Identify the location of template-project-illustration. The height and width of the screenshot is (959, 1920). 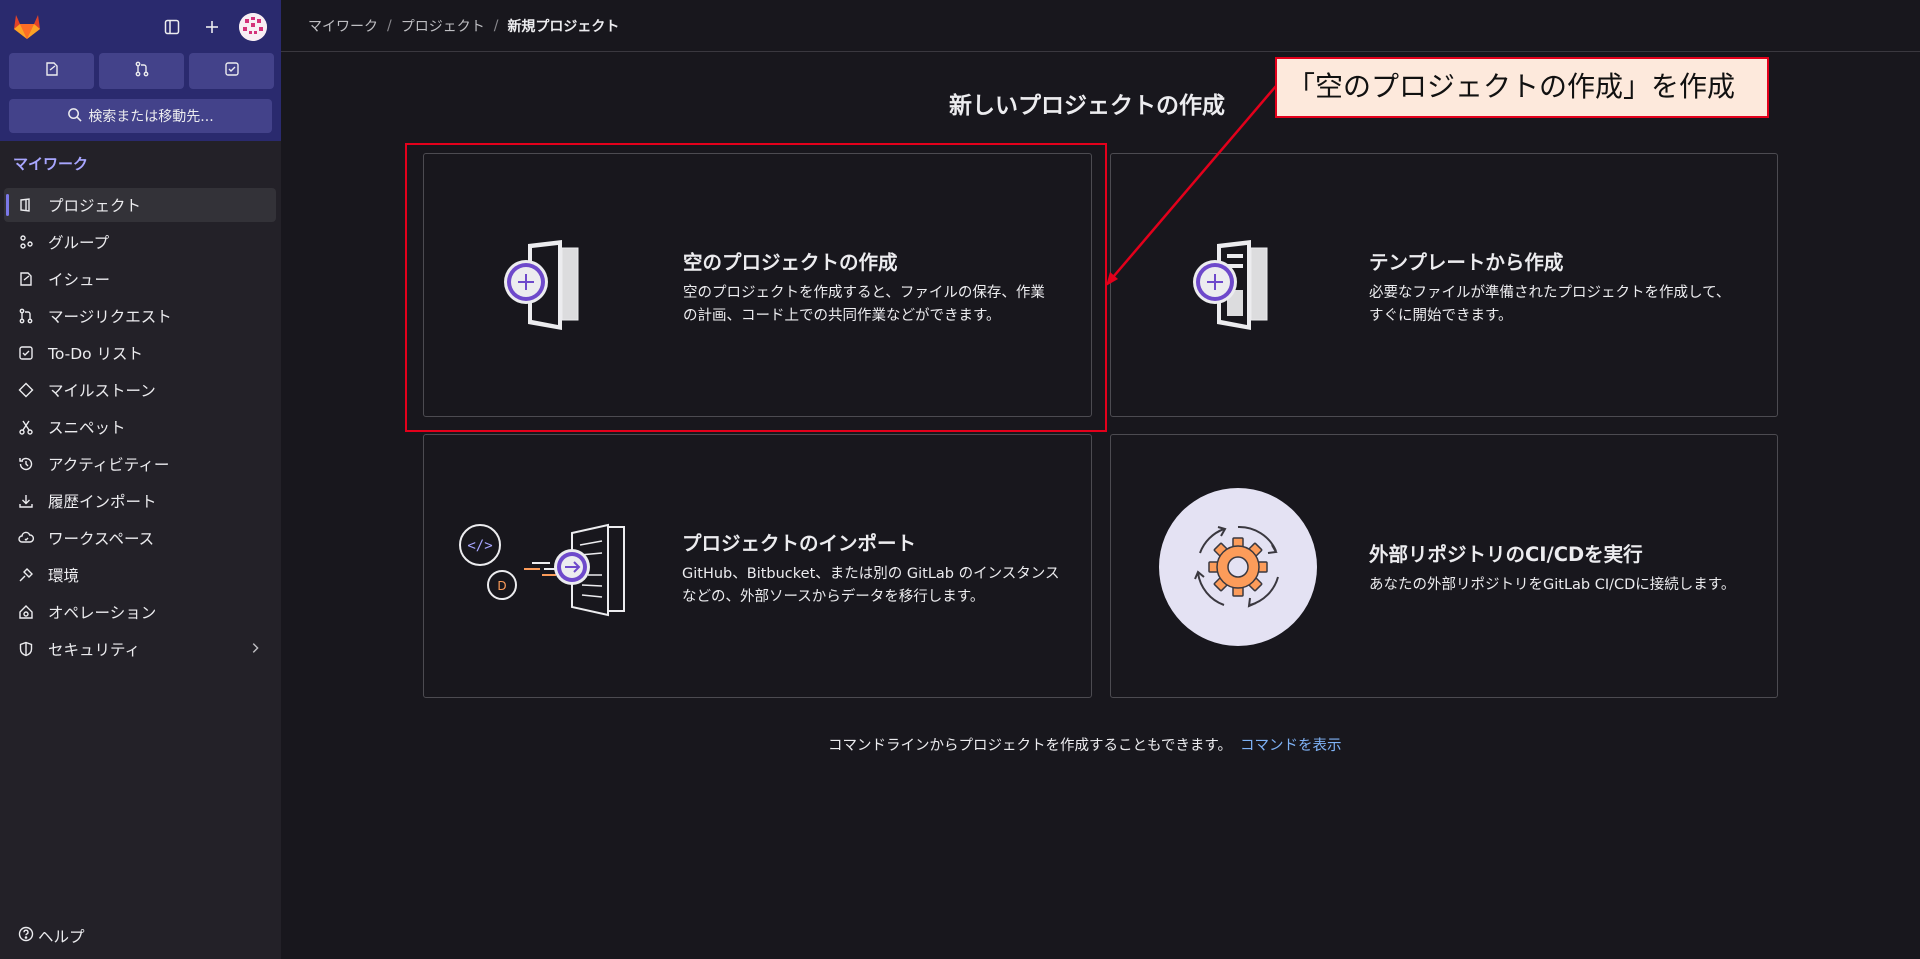
(1243, 288).